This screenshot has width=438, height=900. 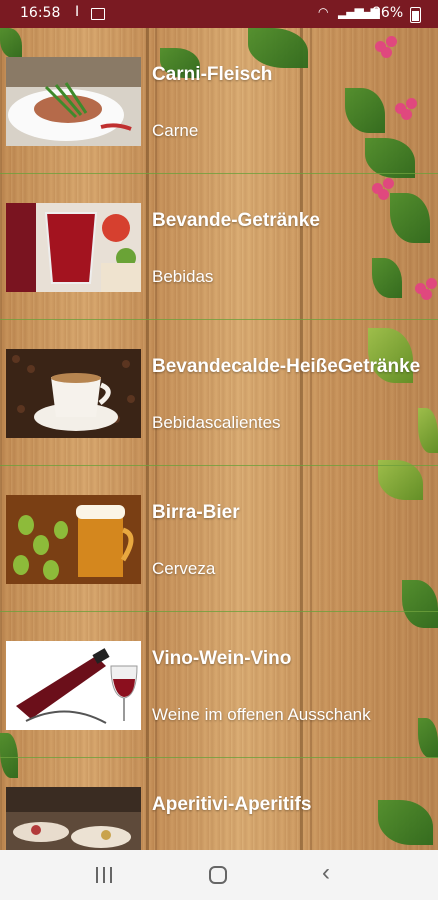 I want to click on meat-dish-image, so click(x=73, y=101).